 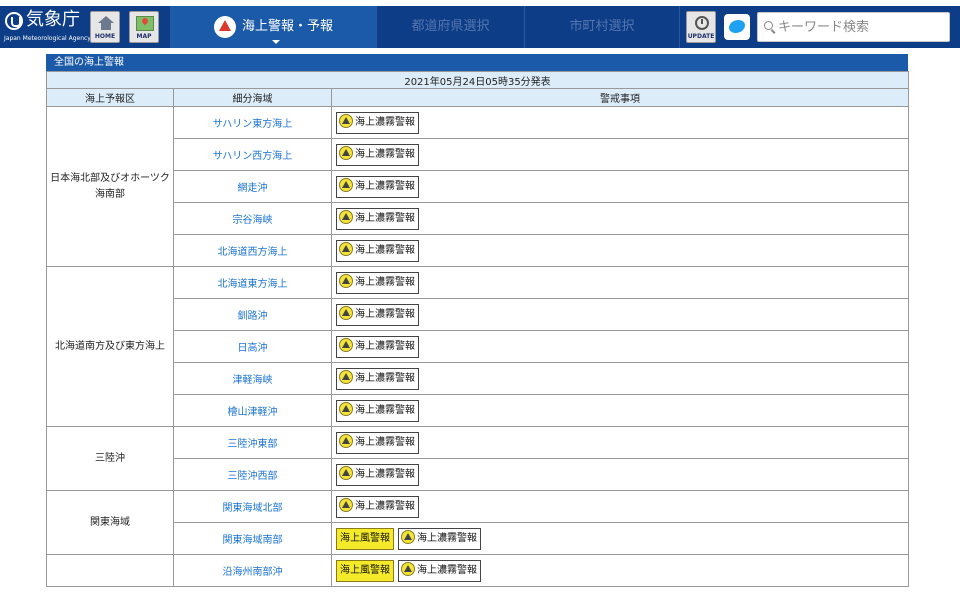 What do you see at coordinates (273, 27) in the screenshot?
I see `nav-marine-warning: 海上警報・予報` at bounding box center [273, 27].